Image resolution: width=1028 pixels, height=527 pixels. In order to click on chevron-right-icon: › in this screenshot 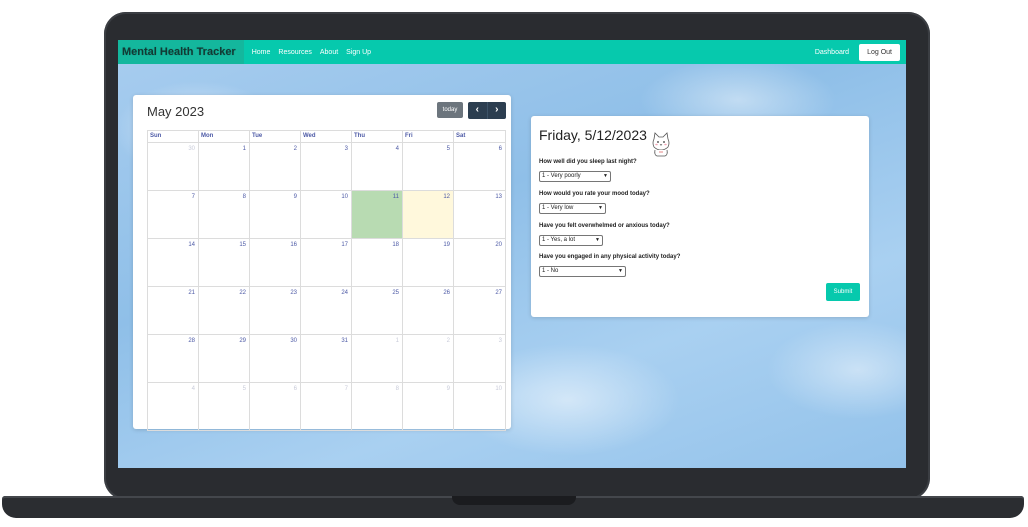, I will do `click(496, 110)`.